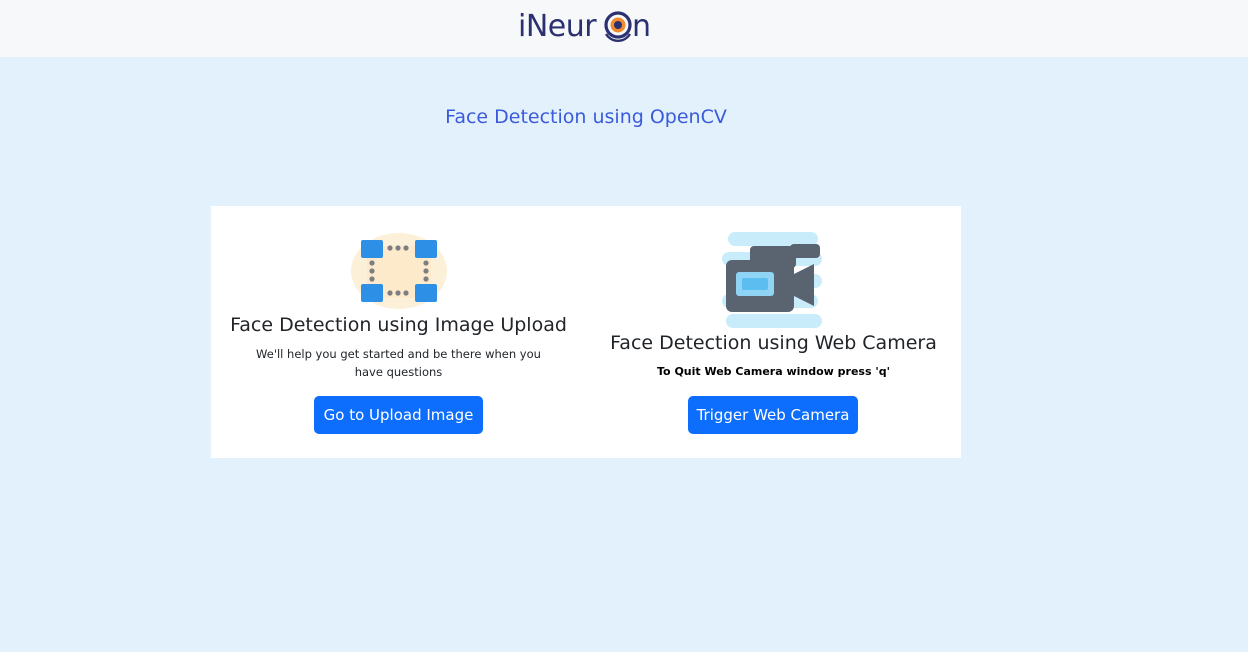 The image size is (1248, 652). I want to click on svg-text: iNeur, so click(557, 26).